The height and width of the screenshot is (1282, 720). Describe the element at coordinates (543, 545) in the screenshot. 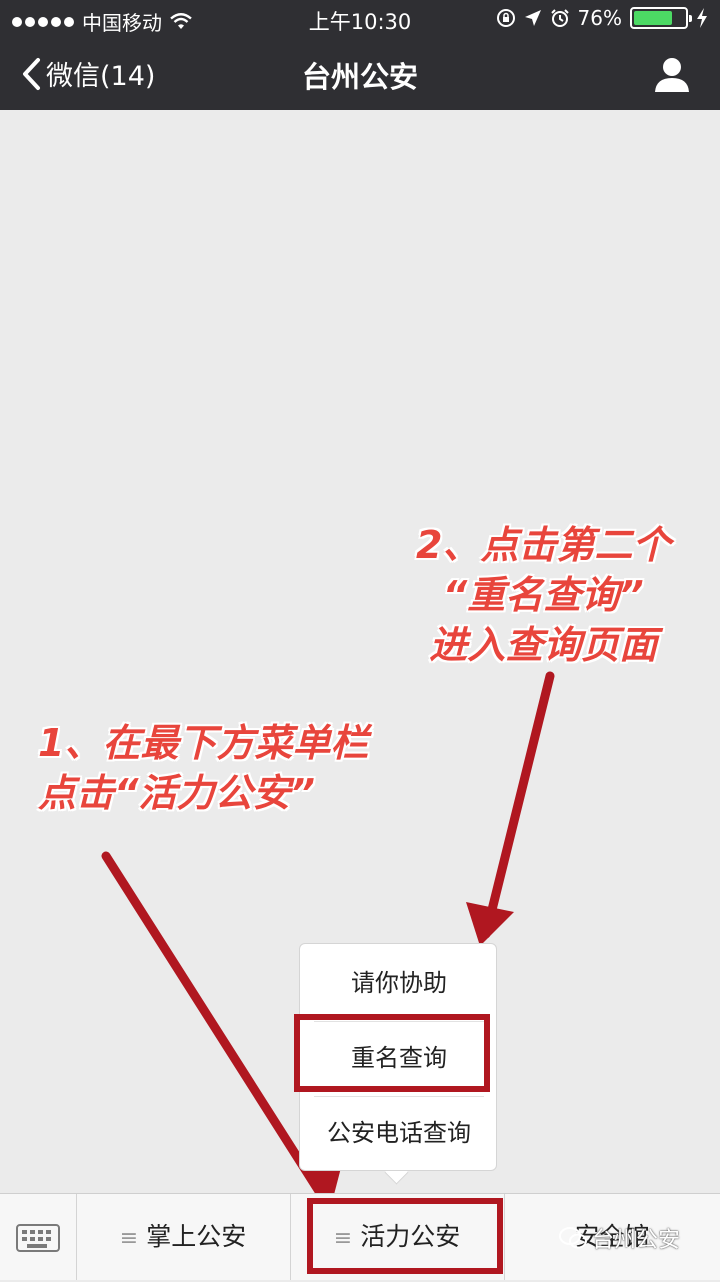

I see `annotation-step2-line1: 2、点击第二个` at that location.